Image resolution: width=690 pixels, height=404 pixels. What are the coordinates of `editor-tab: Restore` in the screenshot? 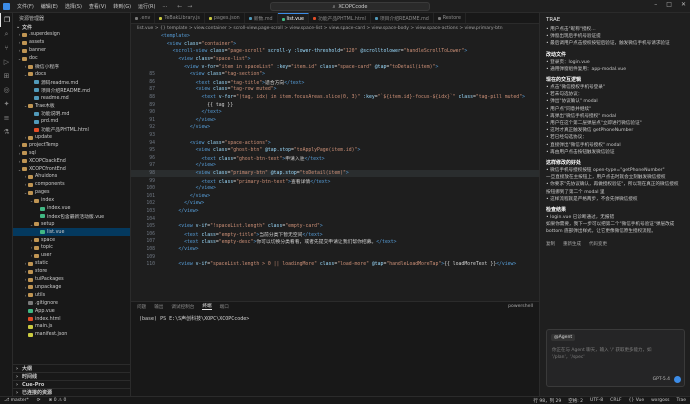 It's located at (450, 18).